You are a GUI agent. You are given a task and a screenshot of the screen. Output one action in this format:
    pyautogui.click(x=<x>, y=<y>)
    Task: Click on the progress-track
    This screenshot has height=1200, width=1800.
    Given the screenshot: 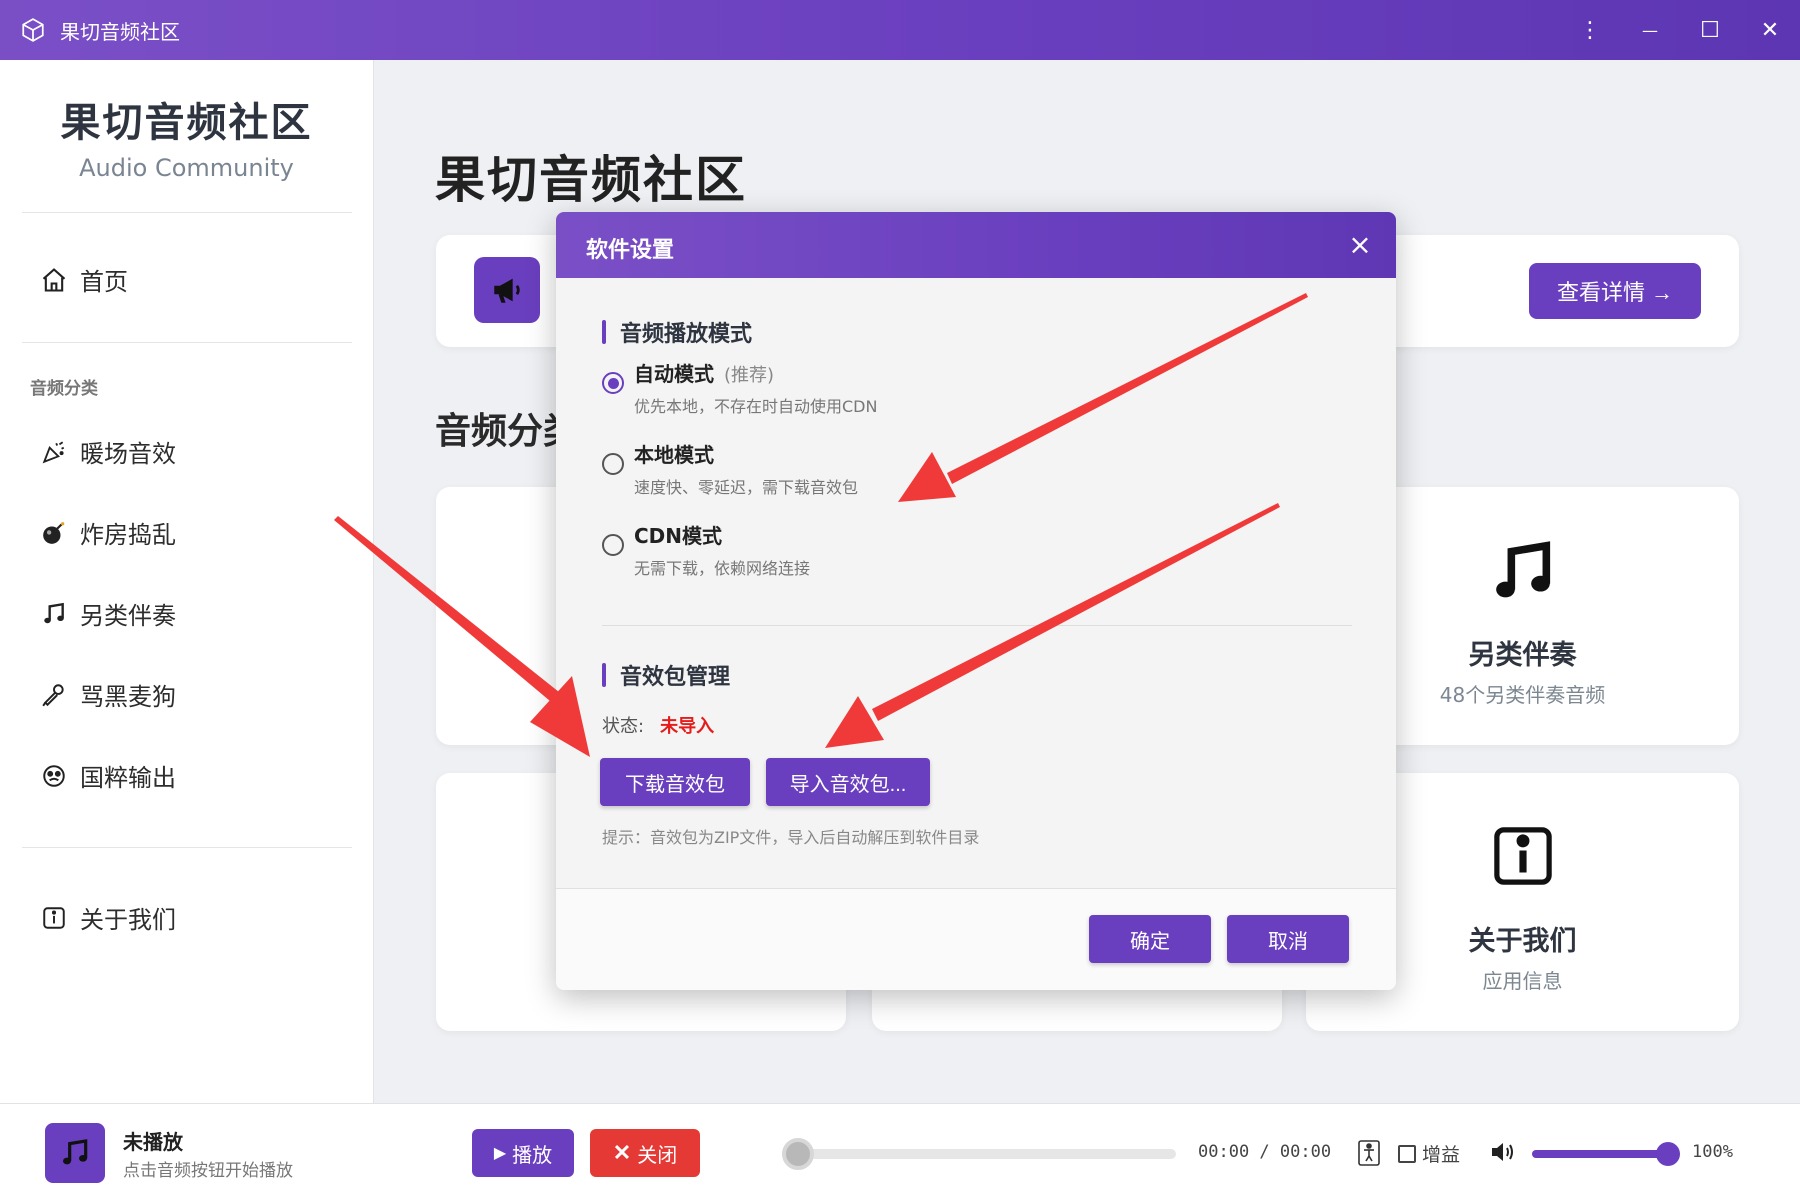 What is the action you would take?
    pyautogui.click(x=979, y=1154)
    